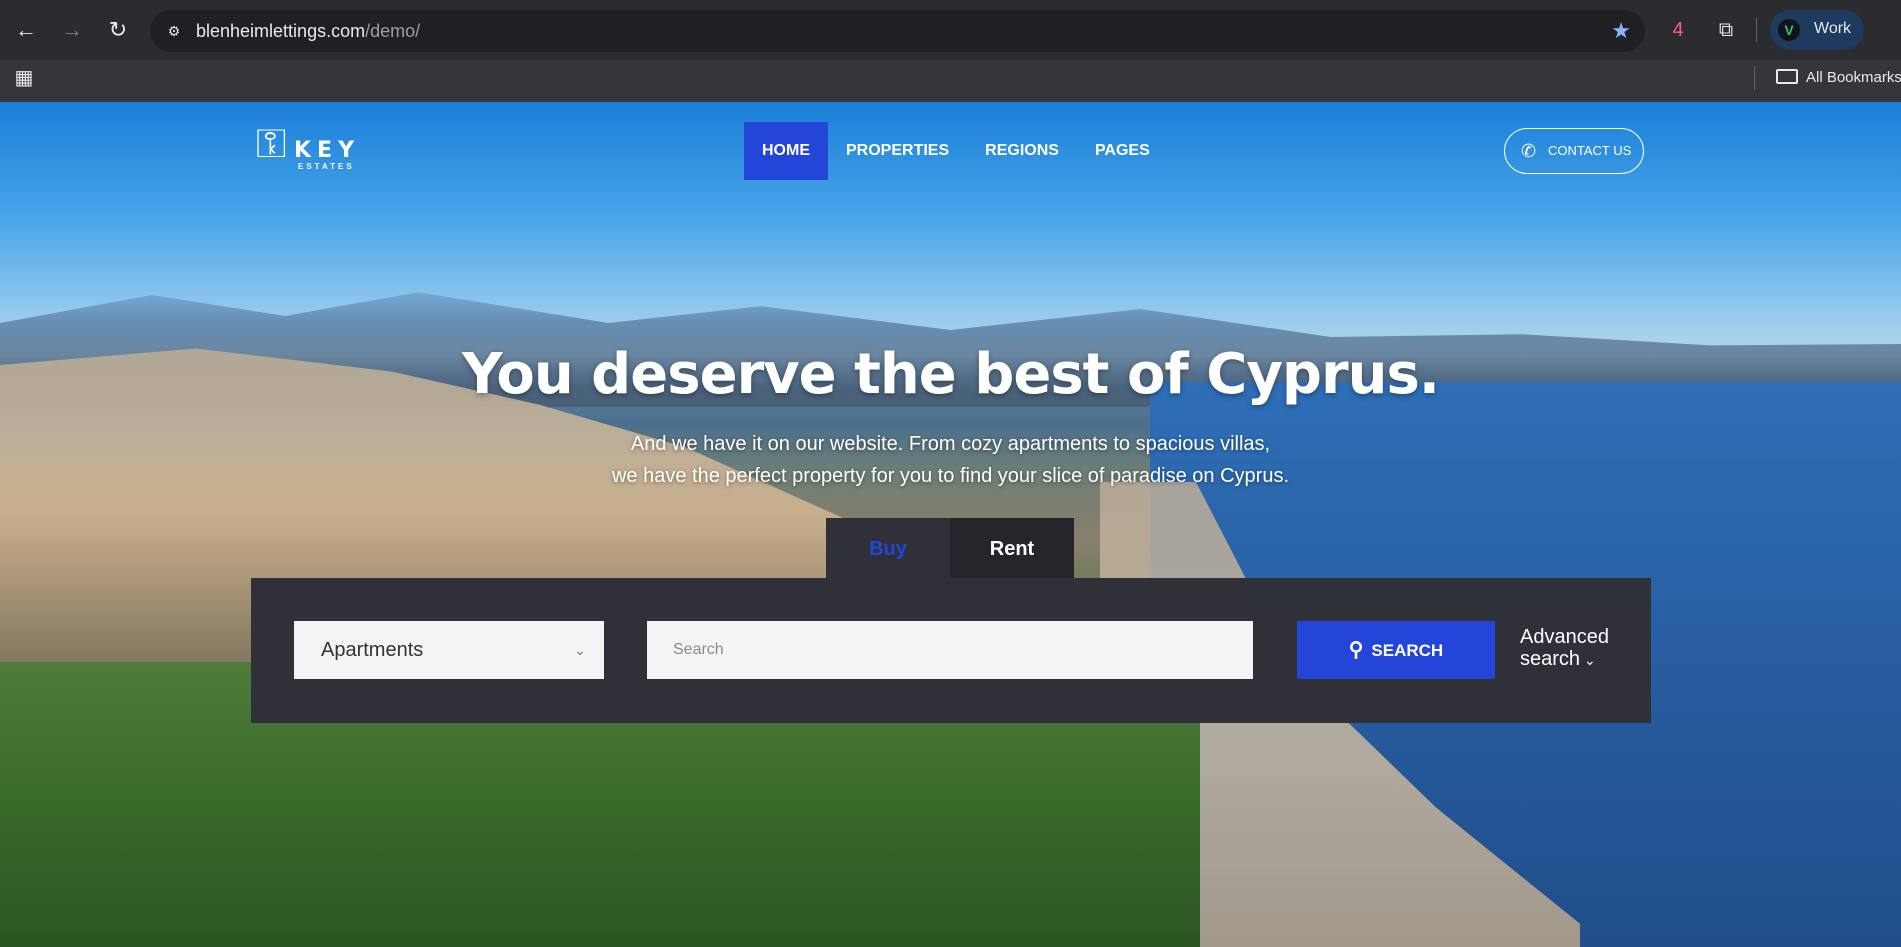 The height and width of the screenshot is (947, 1901). I want to click on site-info-icon: ⚙, so click(174, 31).